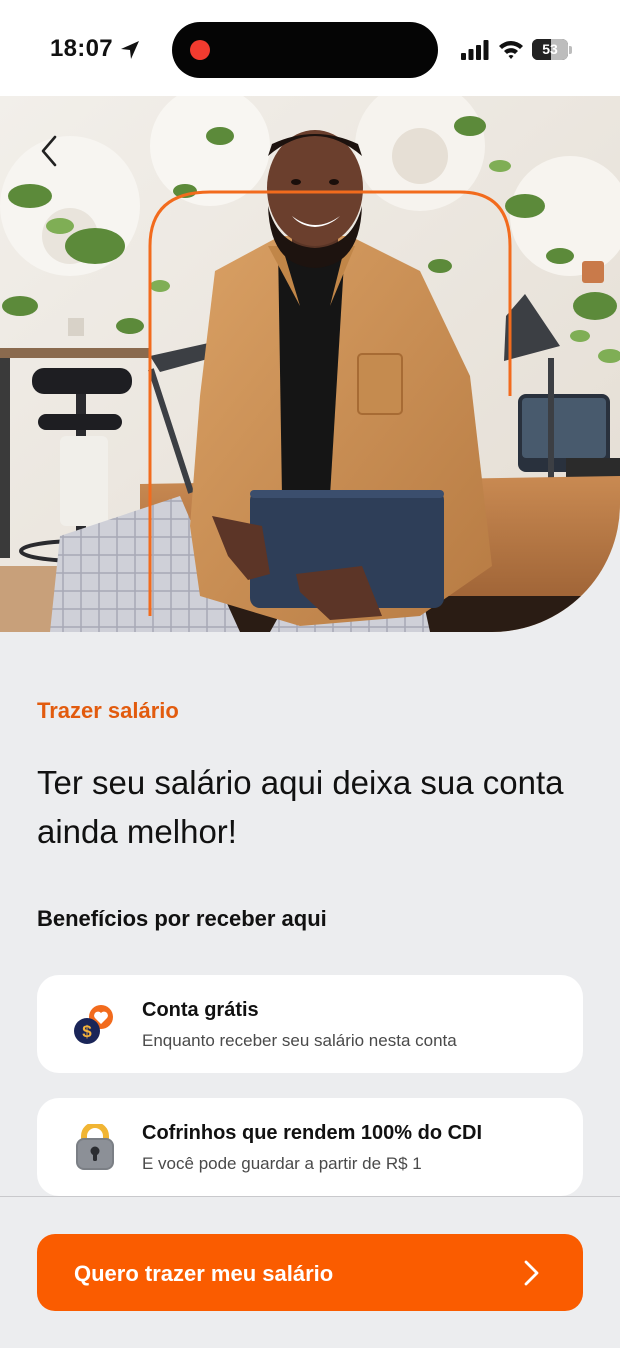  Describe the element at coordinates (312, 1133) in the screenshot. I see `benefit-title: Cofrinhos que rendem 100% do CDI` at that location.